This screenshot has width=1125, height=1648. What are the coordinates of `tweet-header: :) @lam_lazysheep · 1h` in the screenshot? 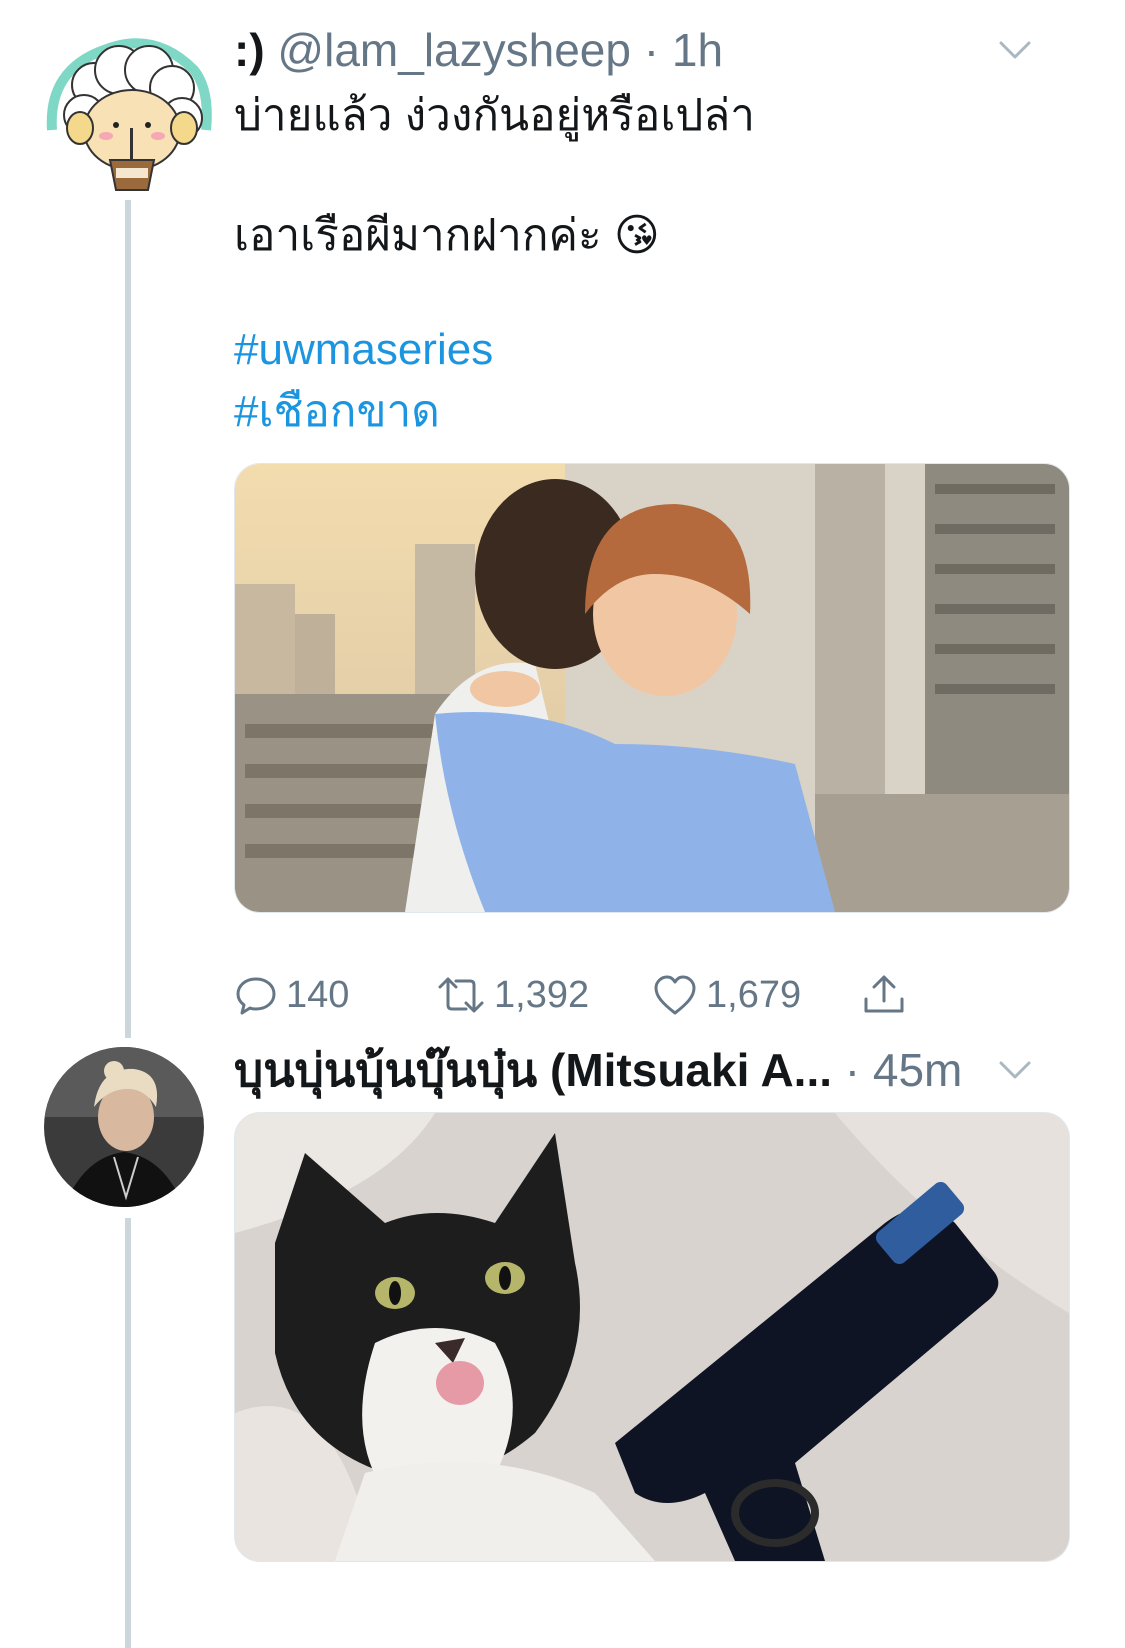 It's located at (478, 50).